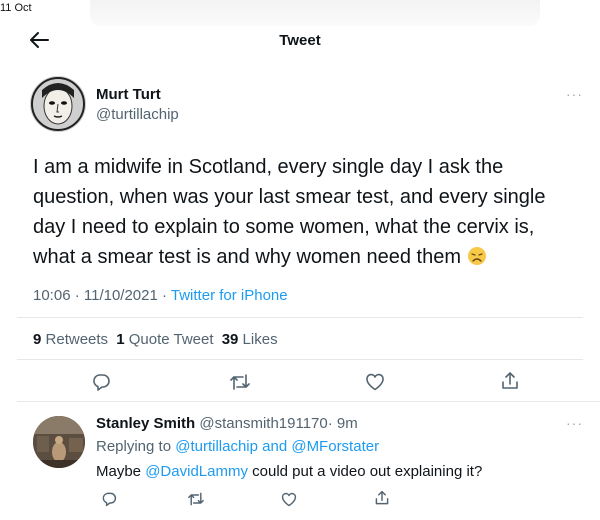  Describe the element at coordinates (37, 339) in the screenshot. I see `retweets-count: 9` at that location.